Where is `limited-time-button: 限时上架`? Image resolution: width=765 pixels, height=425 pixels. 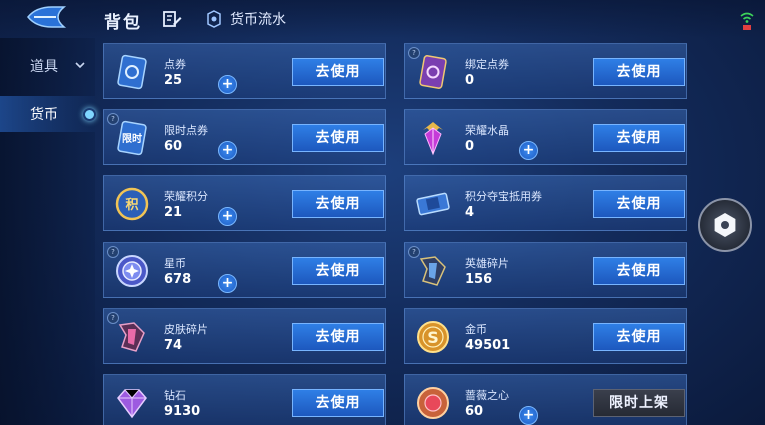 limited-time-button: 限时上架 is located at coordinates (639, 403).